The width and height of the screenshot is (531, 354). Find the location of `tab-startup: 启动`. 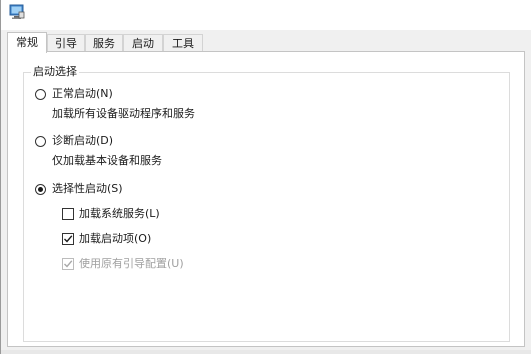

tab-startup: 启动 is located at coordinates (143, 42).